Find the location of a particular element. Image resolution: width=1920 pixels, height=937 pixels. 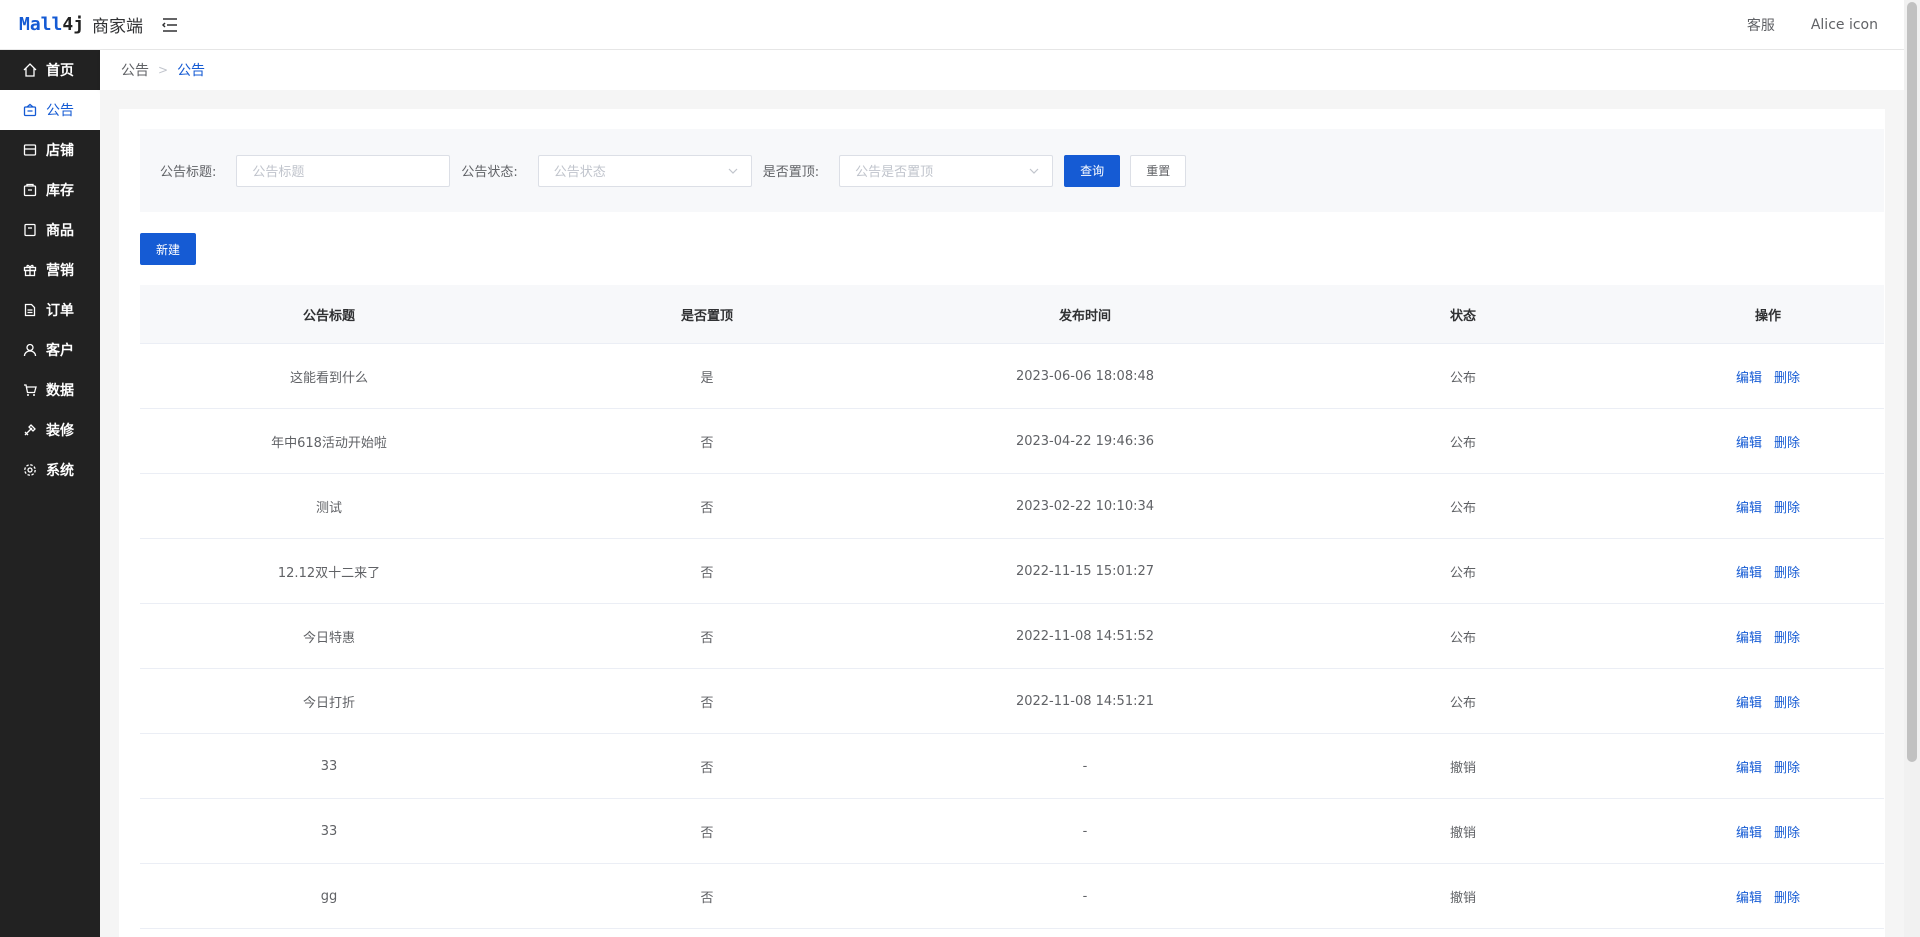

sidebar-item-label: 商品 is located at coordinates (60, 231).